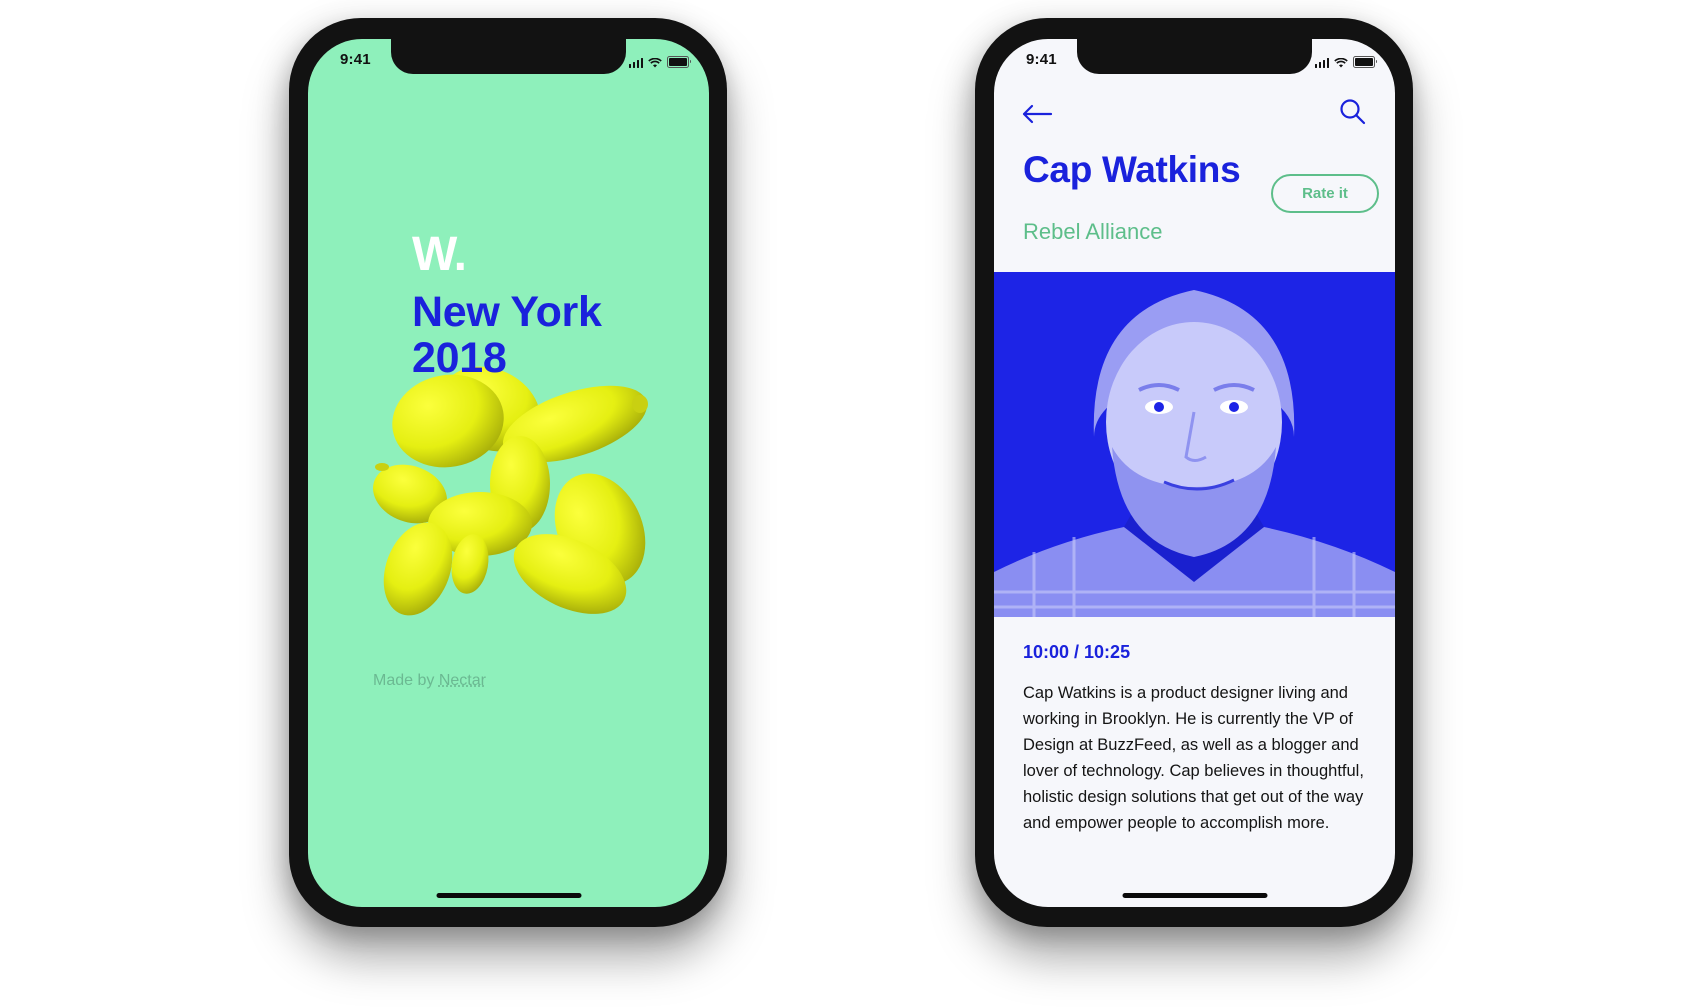 Image resolution: width=1700 pixels, height=1007 pixels. I want to click on speaker-company: Rebel Alliance, so click(1093, 231).